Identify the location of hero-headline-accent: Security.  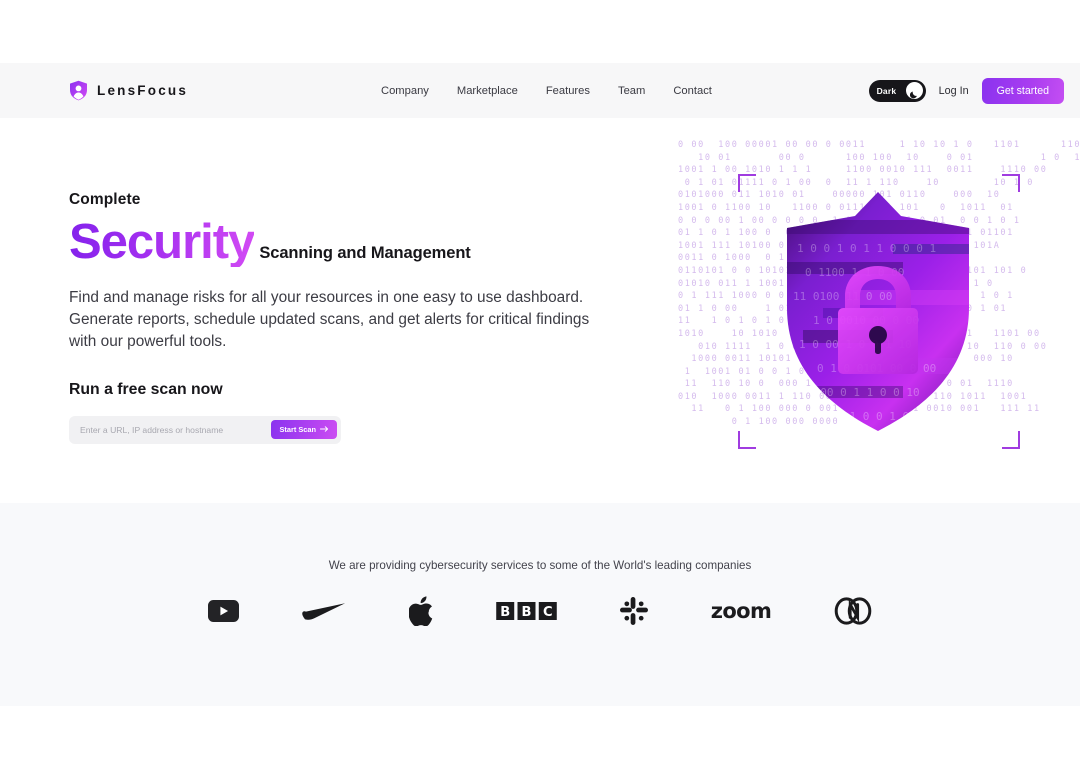
(162, 242).